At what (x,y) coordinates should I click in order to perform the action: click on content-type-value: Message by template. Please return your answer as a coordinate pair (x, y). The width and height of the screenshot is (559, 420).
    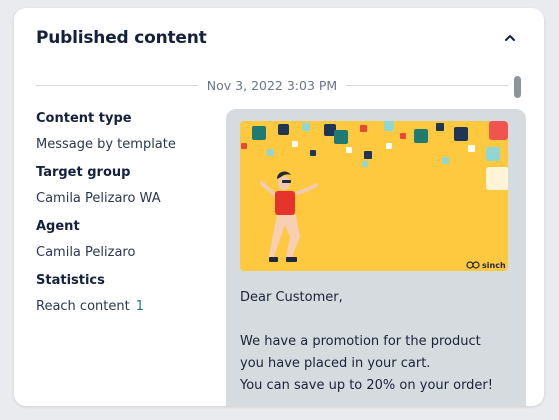
    Looking at the image, I should click on (106, 144).